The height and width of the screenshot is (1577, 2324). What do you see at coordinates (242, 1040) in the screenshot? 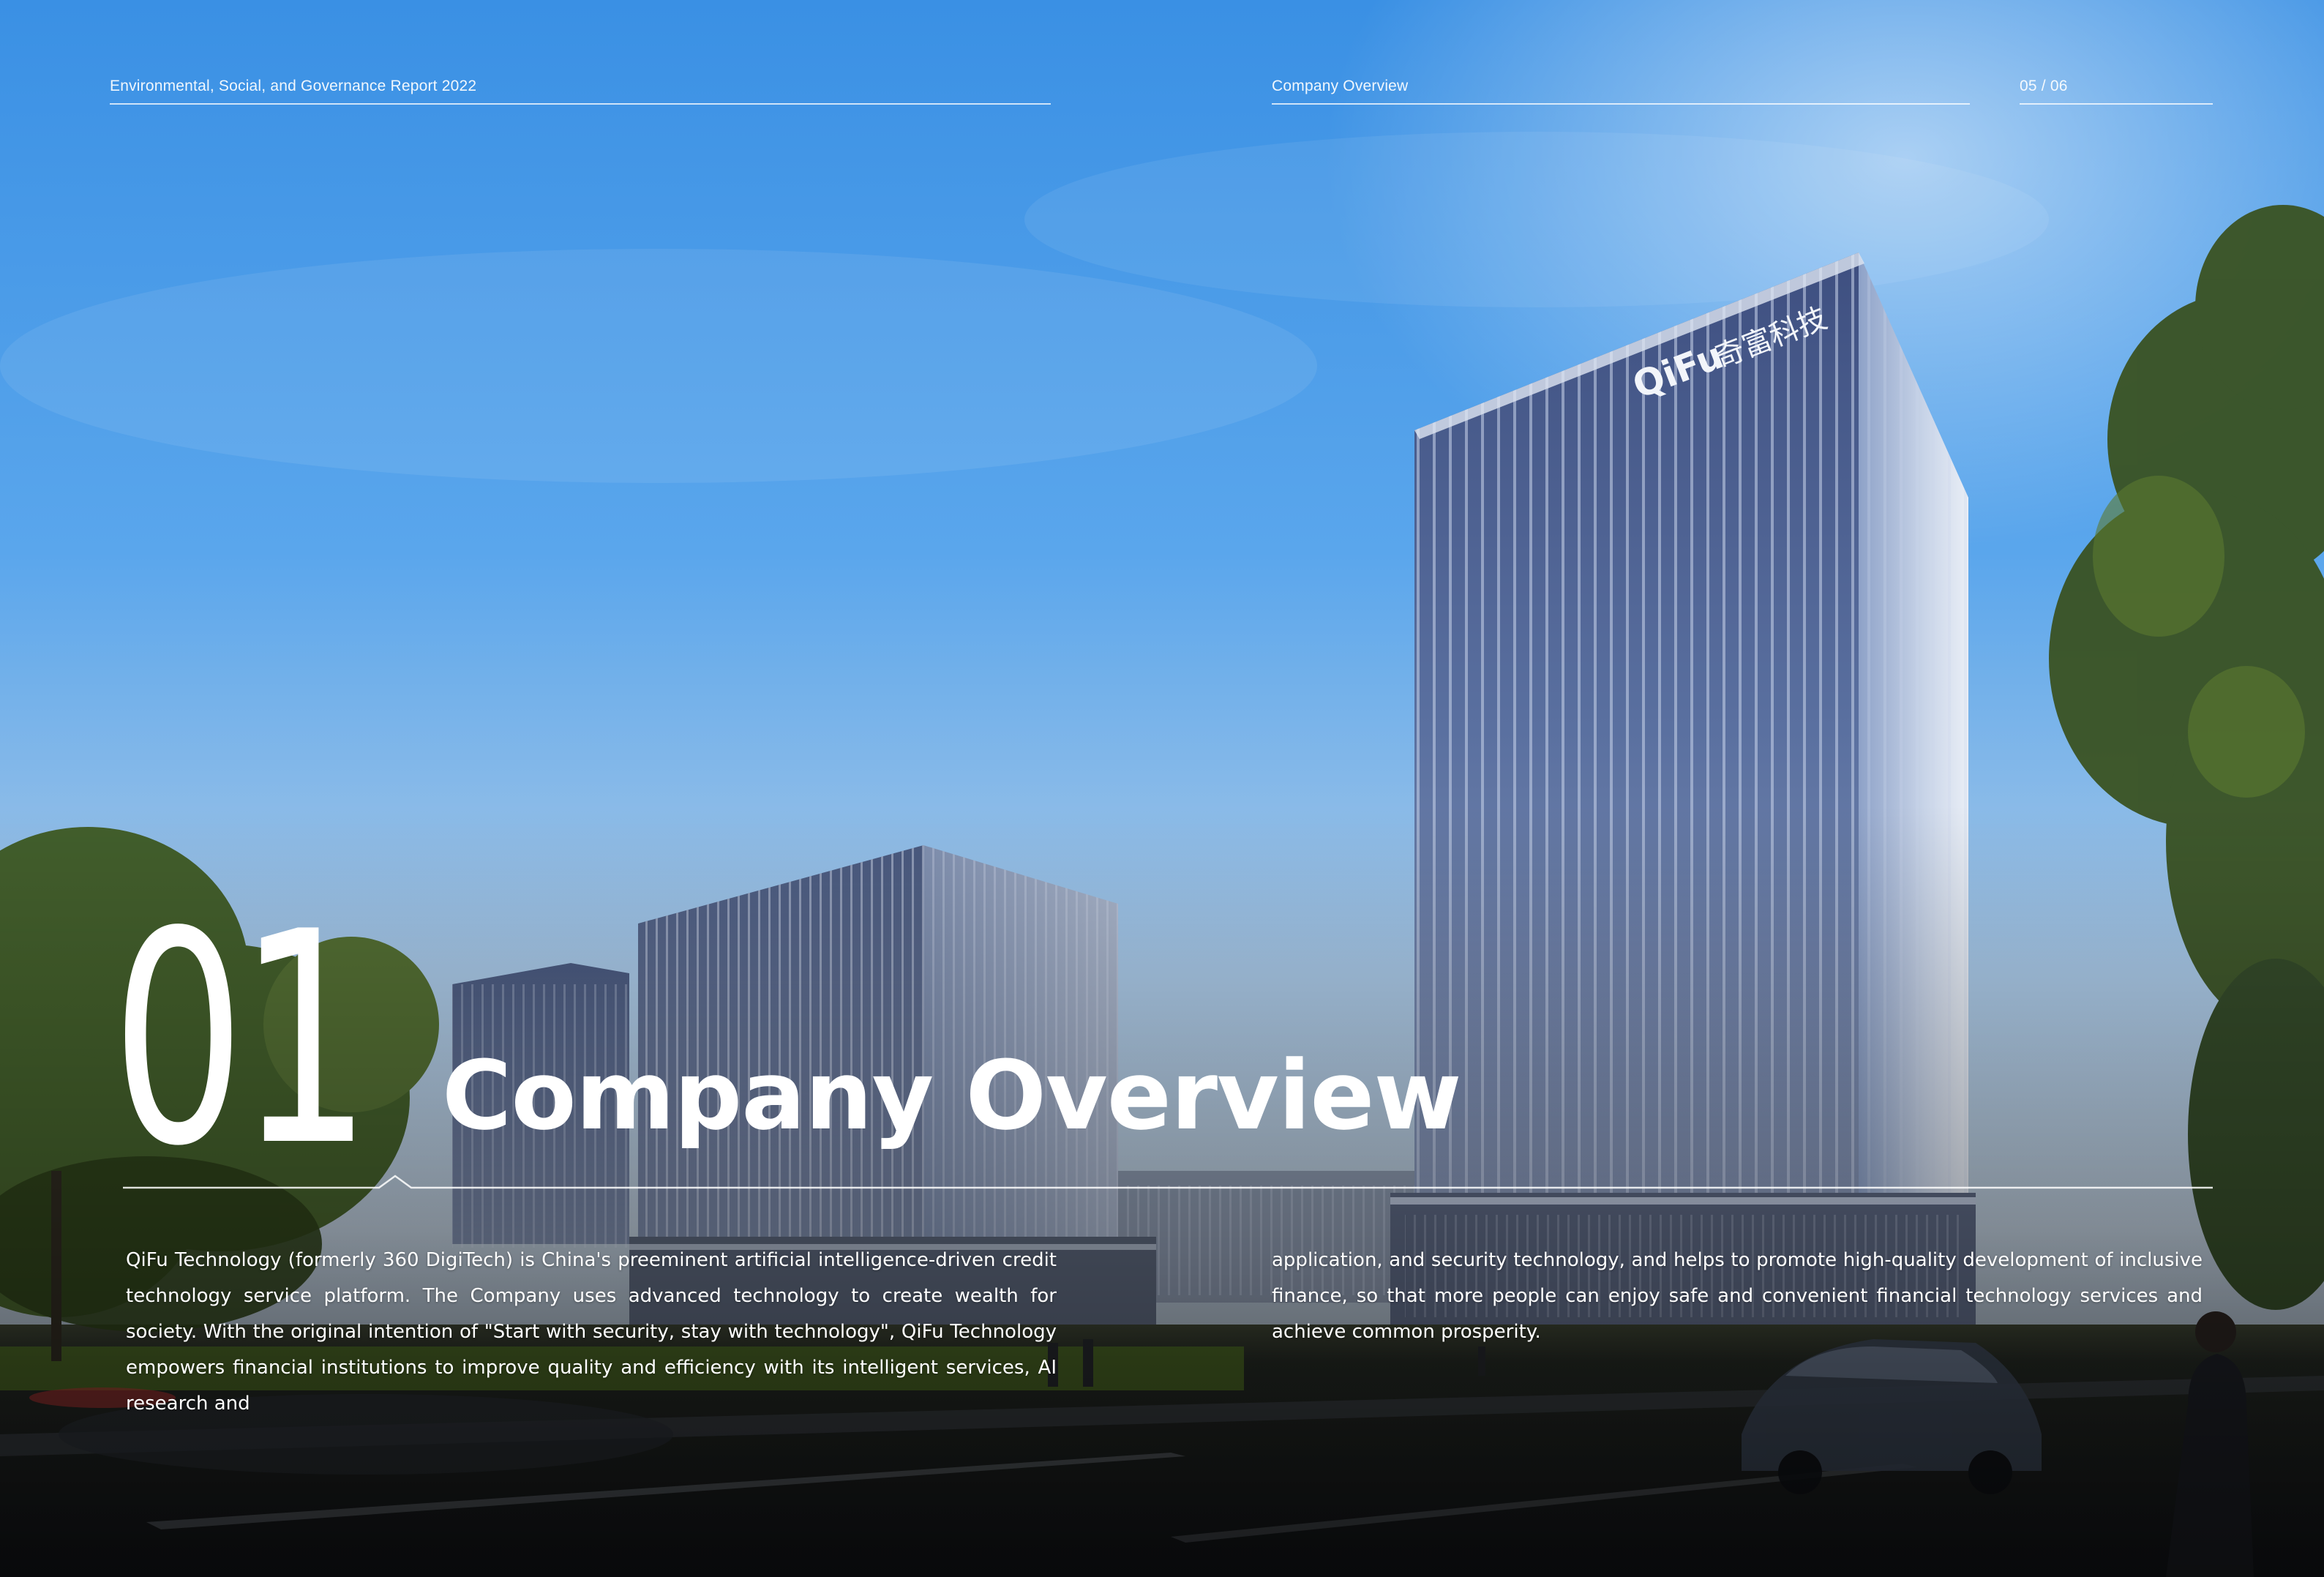
I see `chapter-number: 01` at bounding box center [242, 1040].